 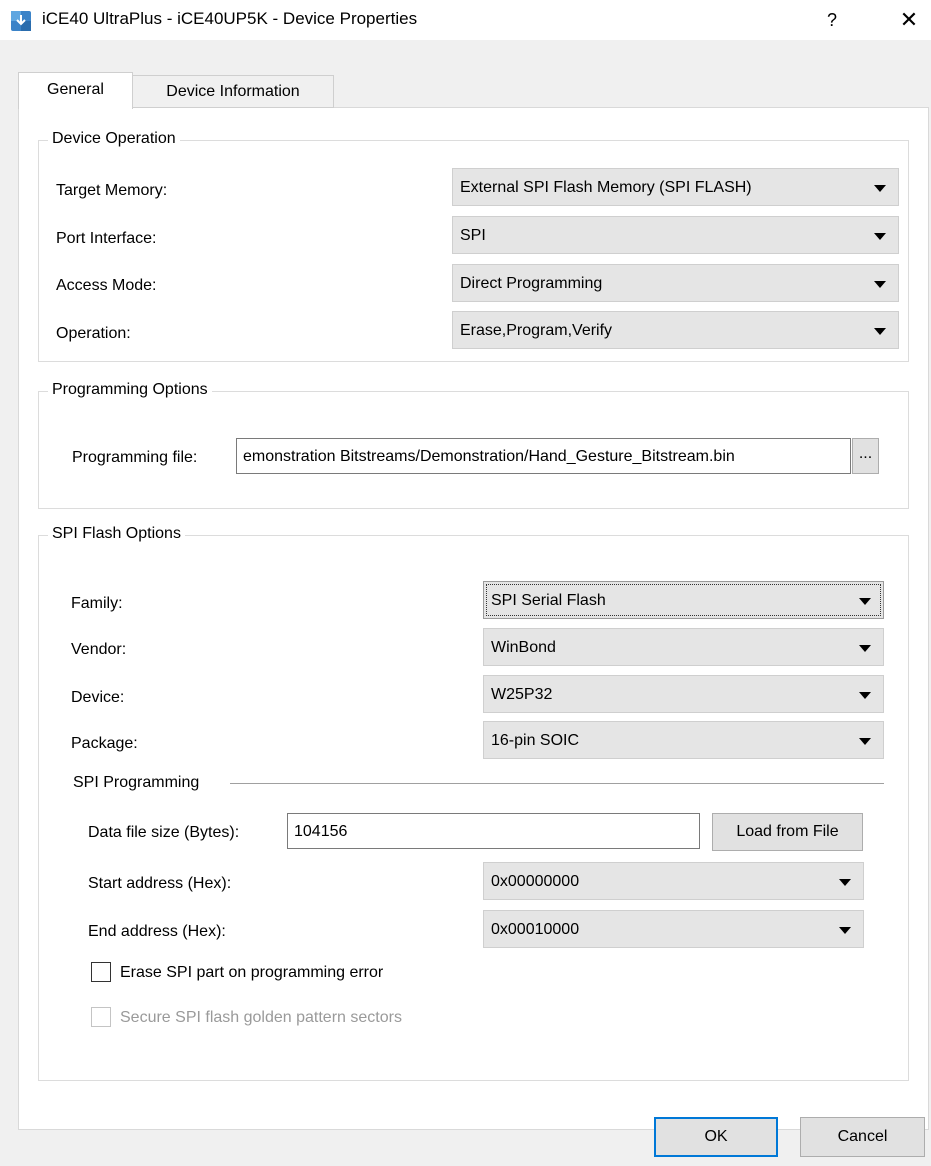 What do you see at coordinates (557, 783) in the screenshot?
I see `spi-programming-separator` at bounding box center [557, 783].